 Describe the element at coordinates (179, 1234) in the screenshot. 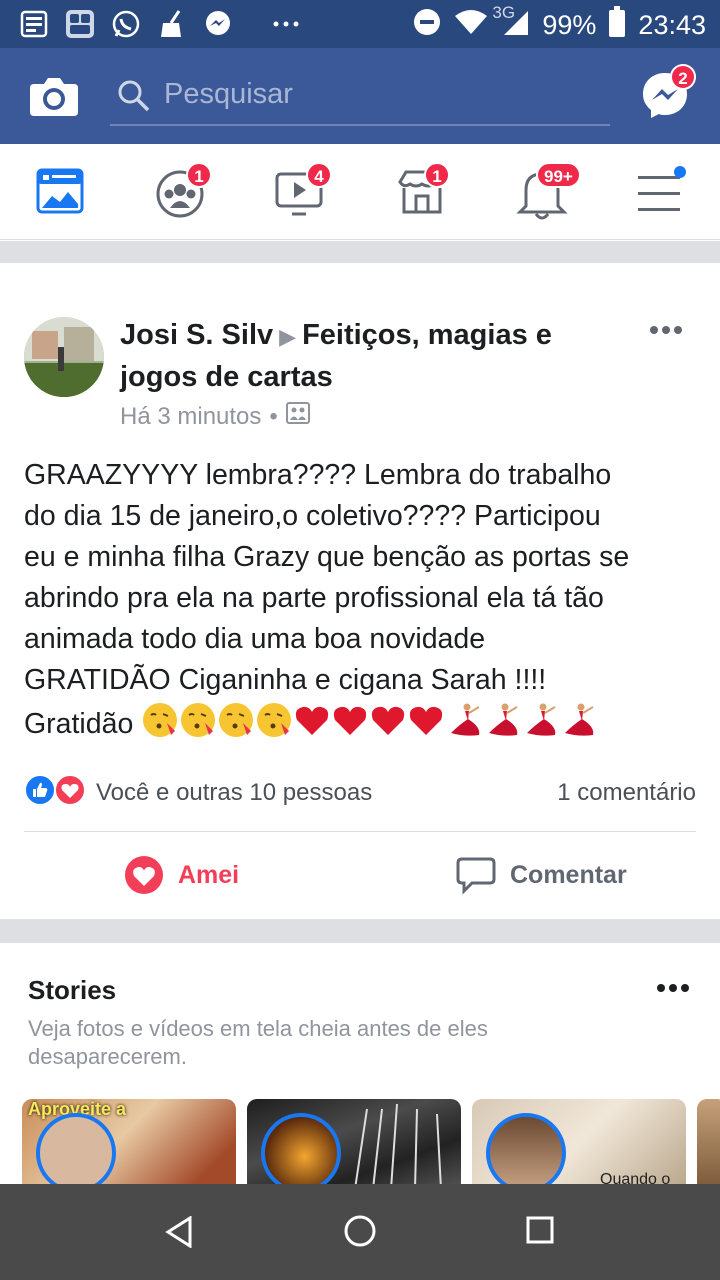

I see `back-icon` at that location.